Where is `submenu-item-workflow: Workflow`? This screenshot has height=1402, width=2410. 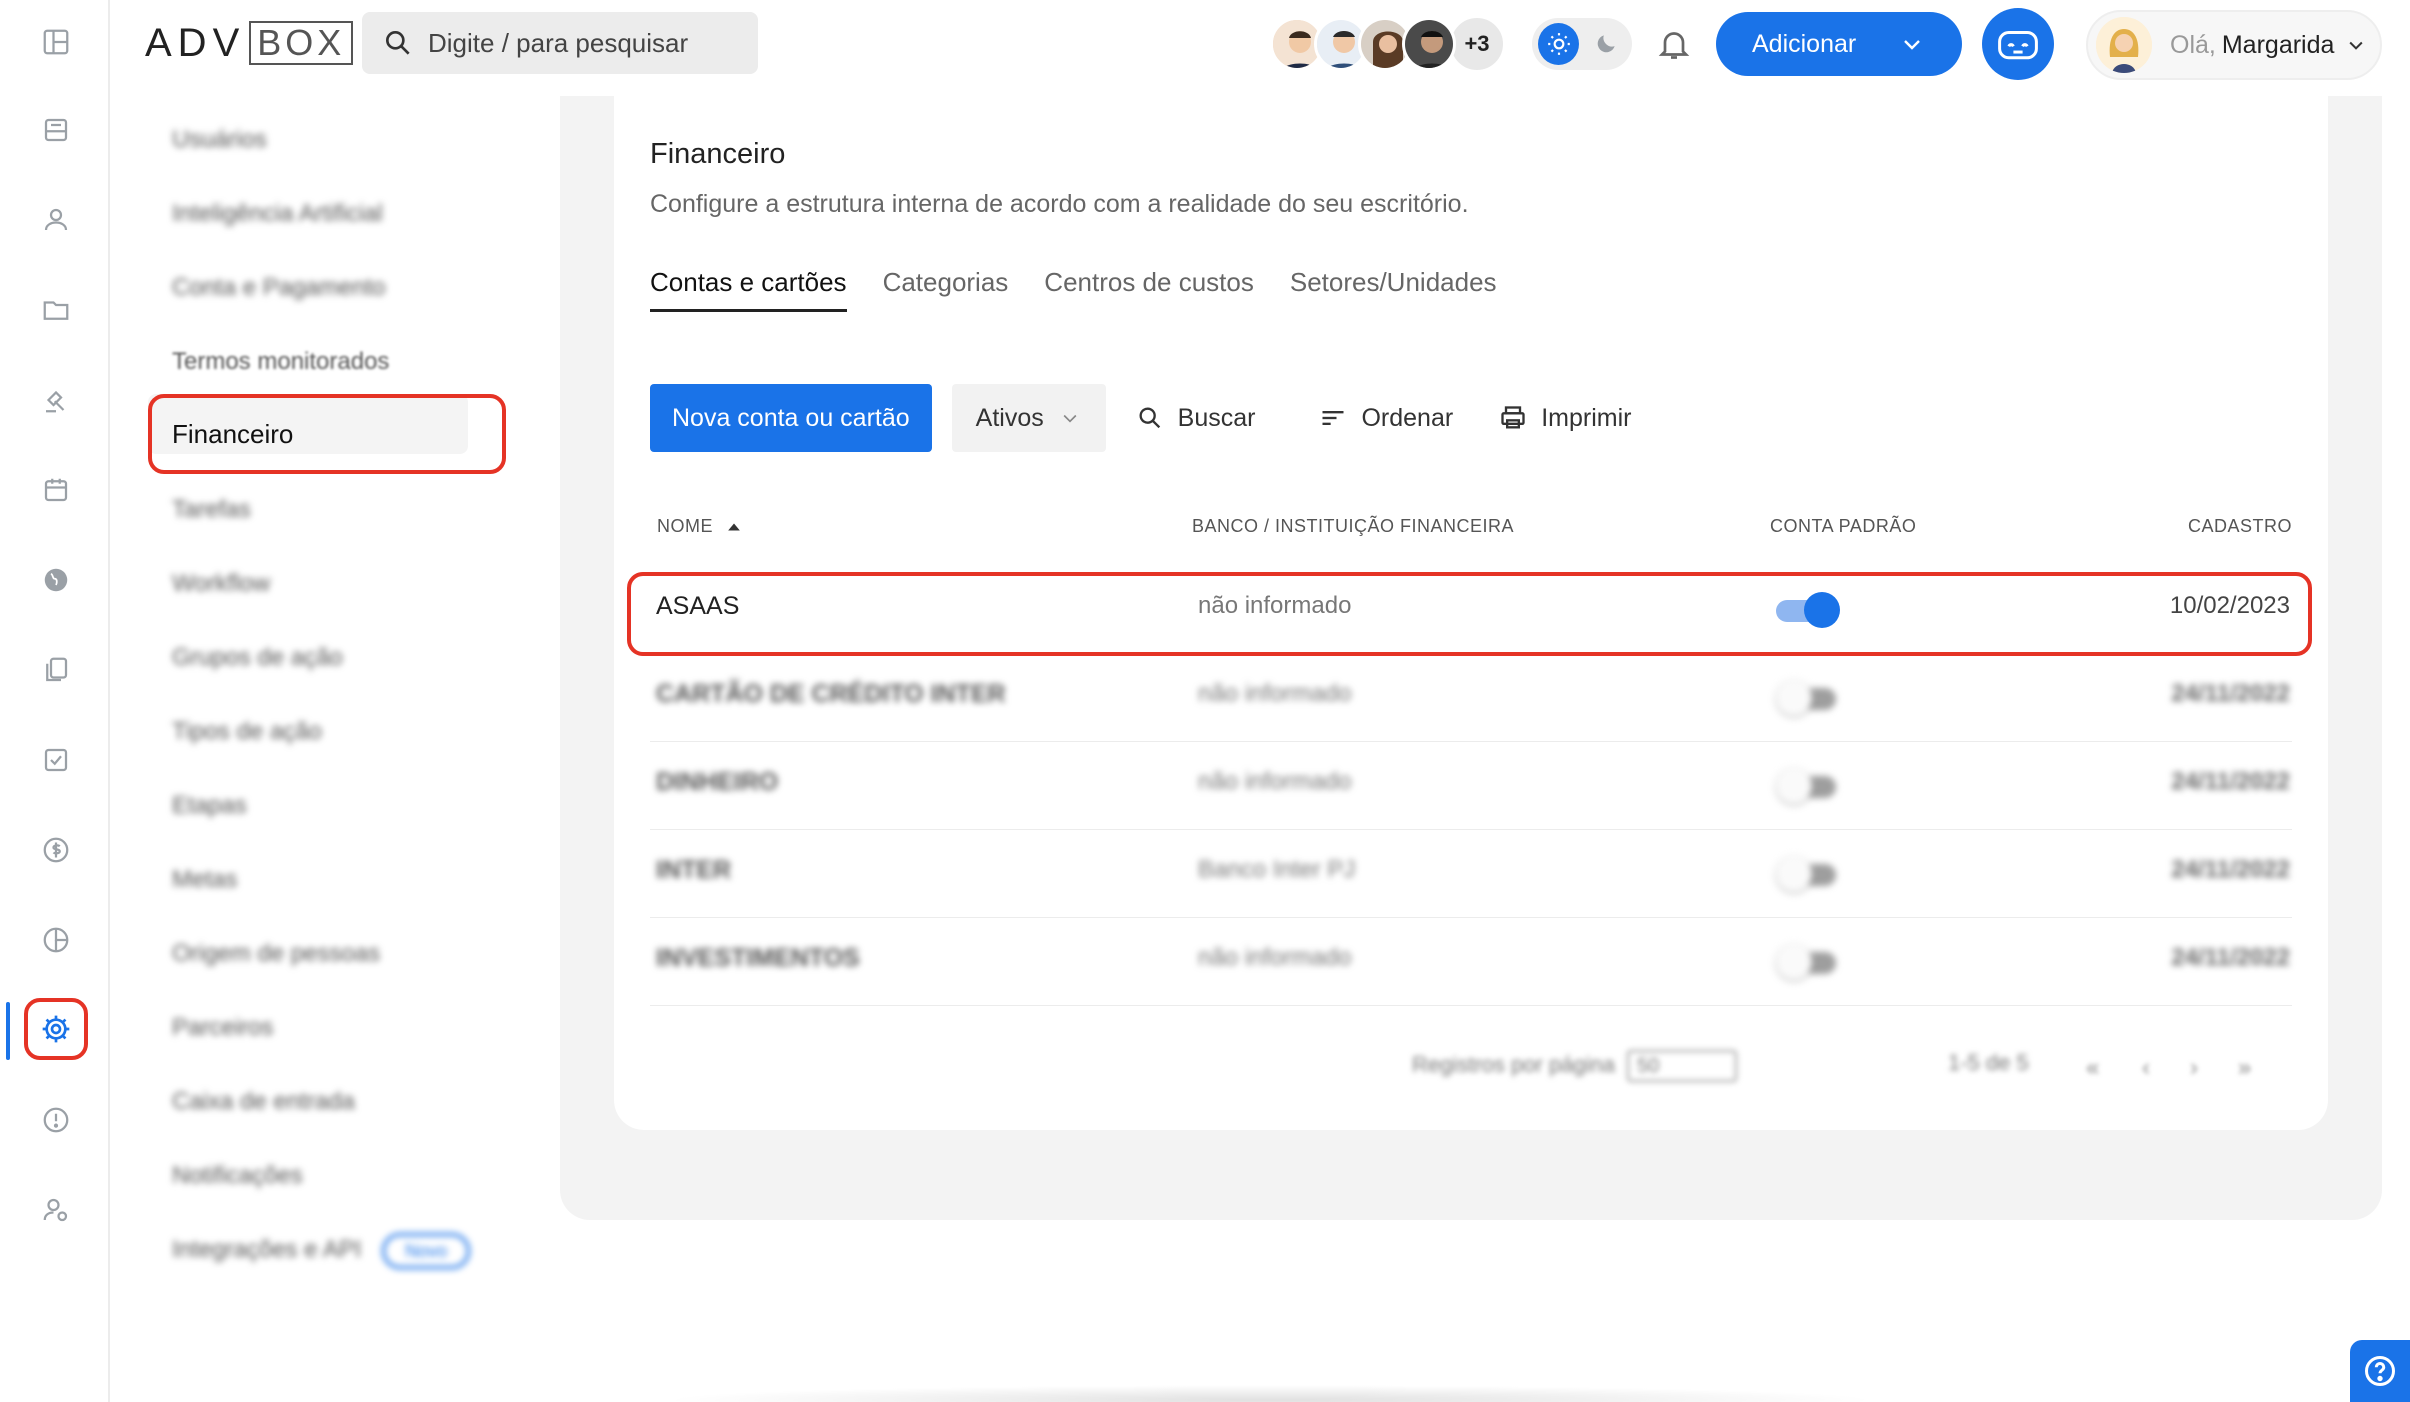
submenu-item-workflow: Workflow is located at coordinates (221, 584).